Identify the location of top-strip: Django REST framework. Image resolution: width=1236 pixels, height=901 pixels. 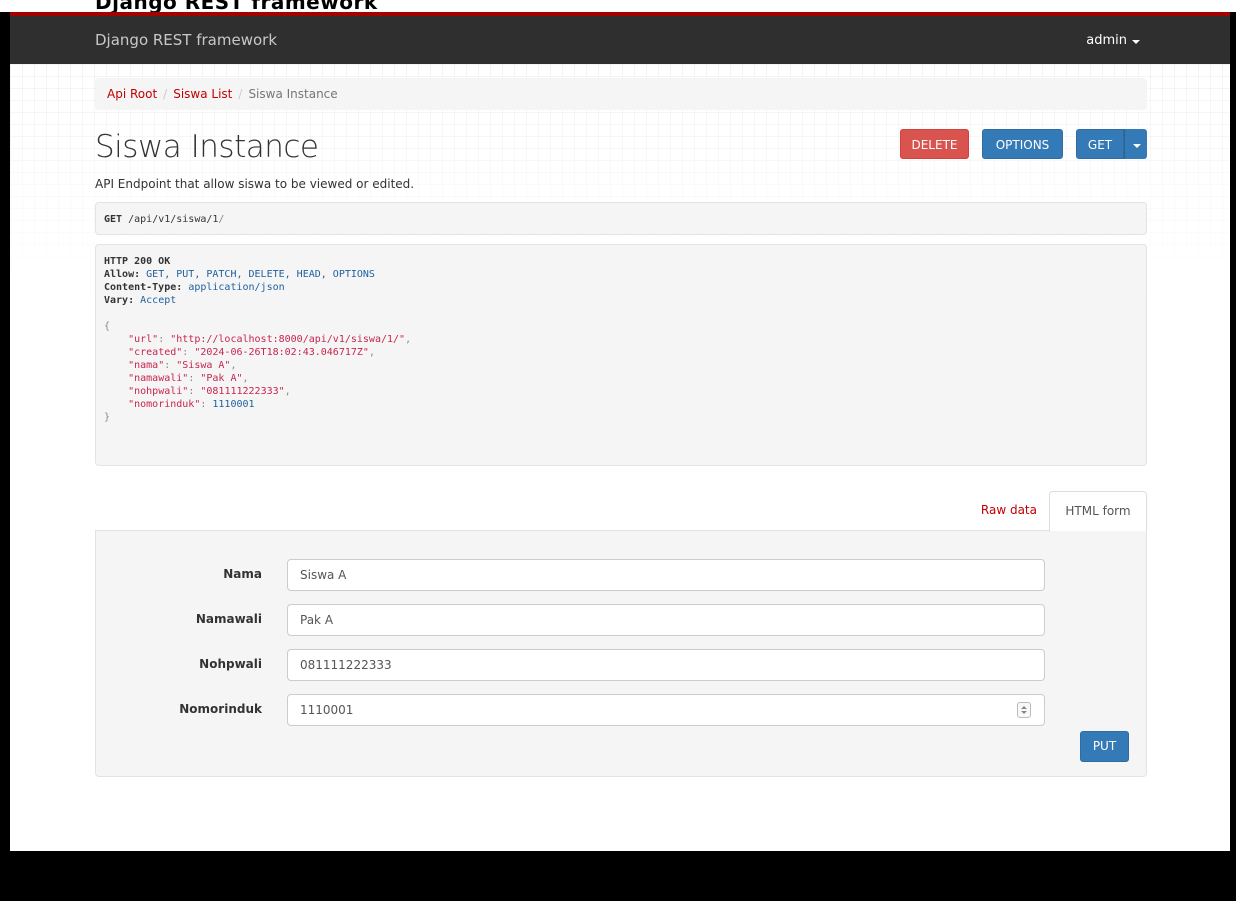
(618, 7).